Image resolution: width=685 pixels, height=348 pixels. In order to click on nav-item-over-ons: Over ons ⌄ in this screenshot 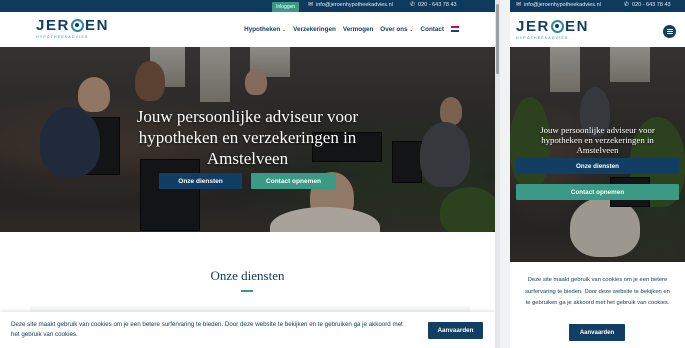, I will do `click(396, 29)`.